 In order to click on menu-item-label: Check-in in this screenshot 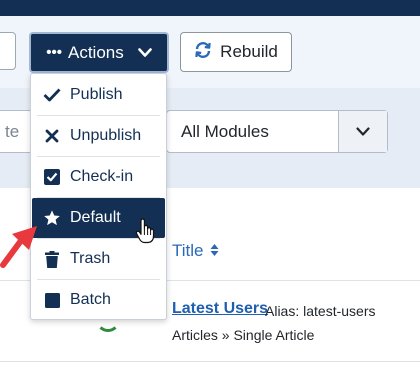, I will do `click(102, 176)`.